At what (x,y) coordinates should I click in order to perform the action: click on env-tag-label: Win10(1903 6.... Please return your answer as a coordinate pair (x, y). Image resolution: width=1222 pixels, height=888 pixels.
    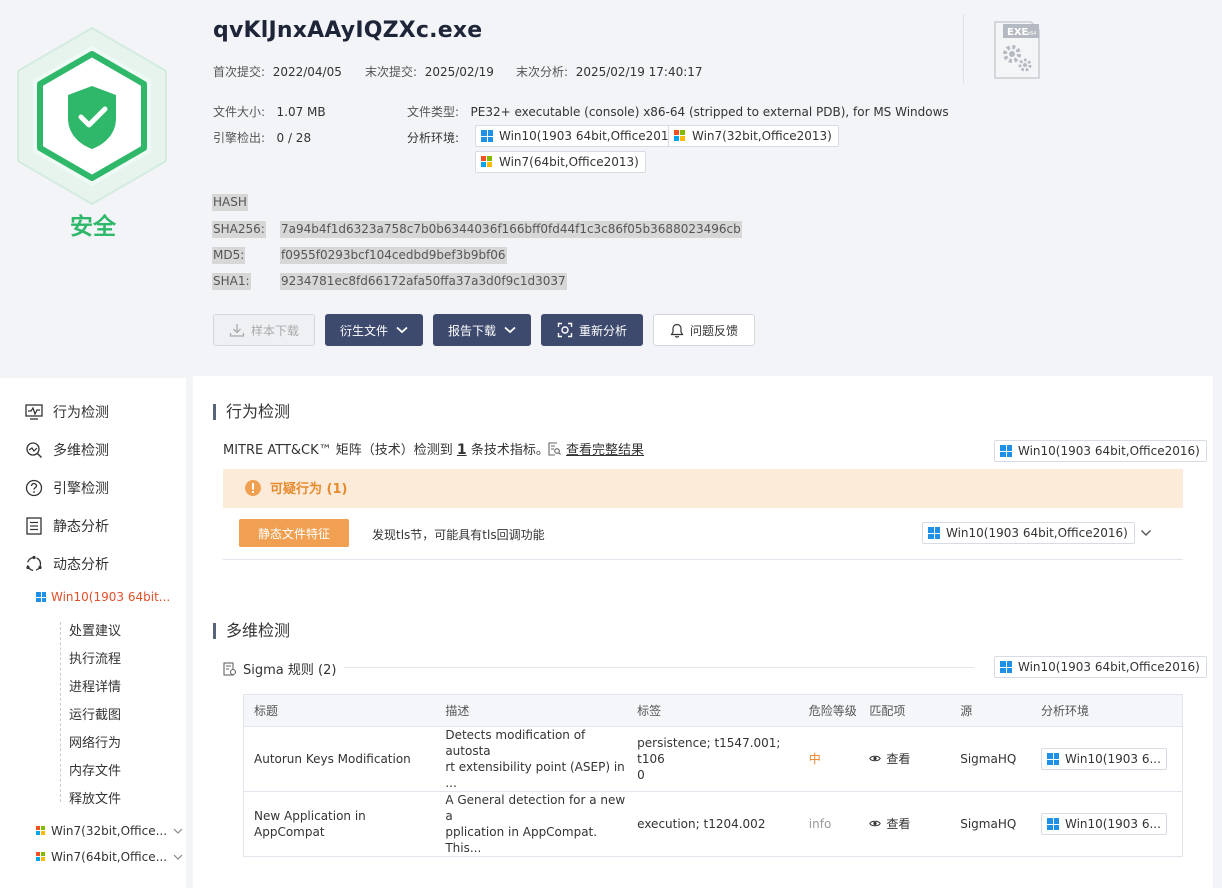
    Looking at the image, I should click on (1113, 759).